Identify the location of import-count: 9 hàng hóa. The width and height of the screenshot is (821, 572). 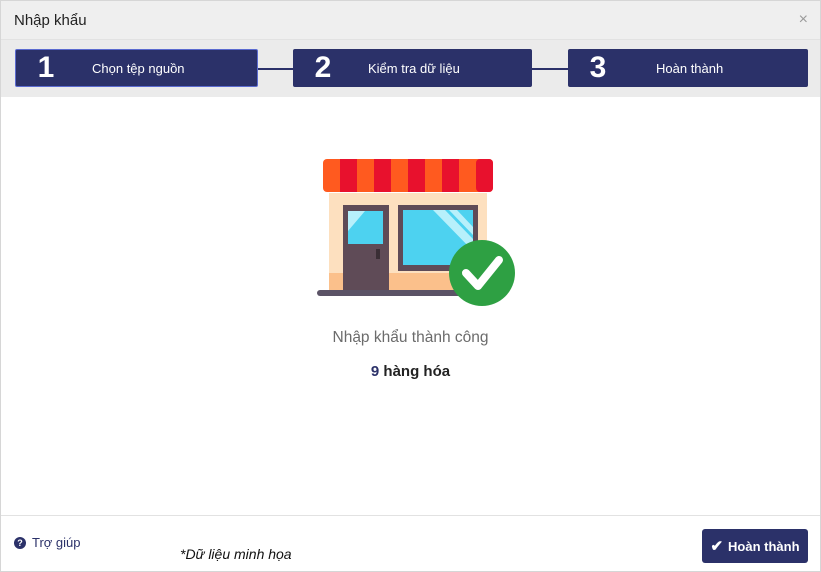
(410, 371).